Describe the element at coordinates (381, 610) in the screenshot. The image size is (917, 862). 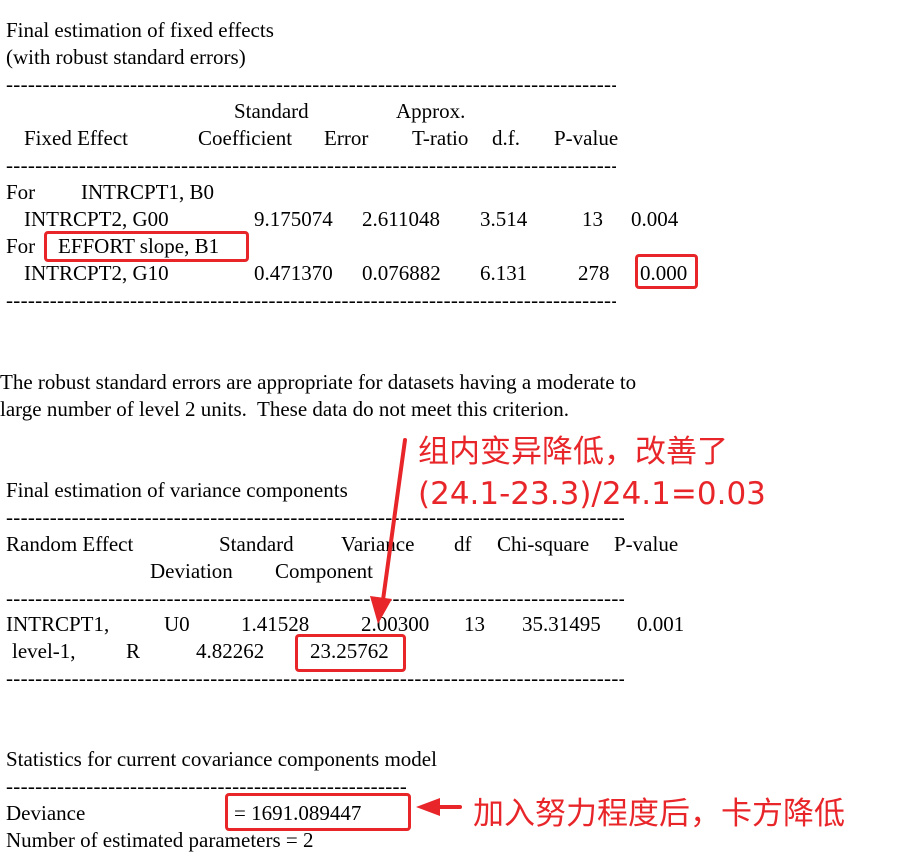
I see `arrow-head-to-variance` at that location.